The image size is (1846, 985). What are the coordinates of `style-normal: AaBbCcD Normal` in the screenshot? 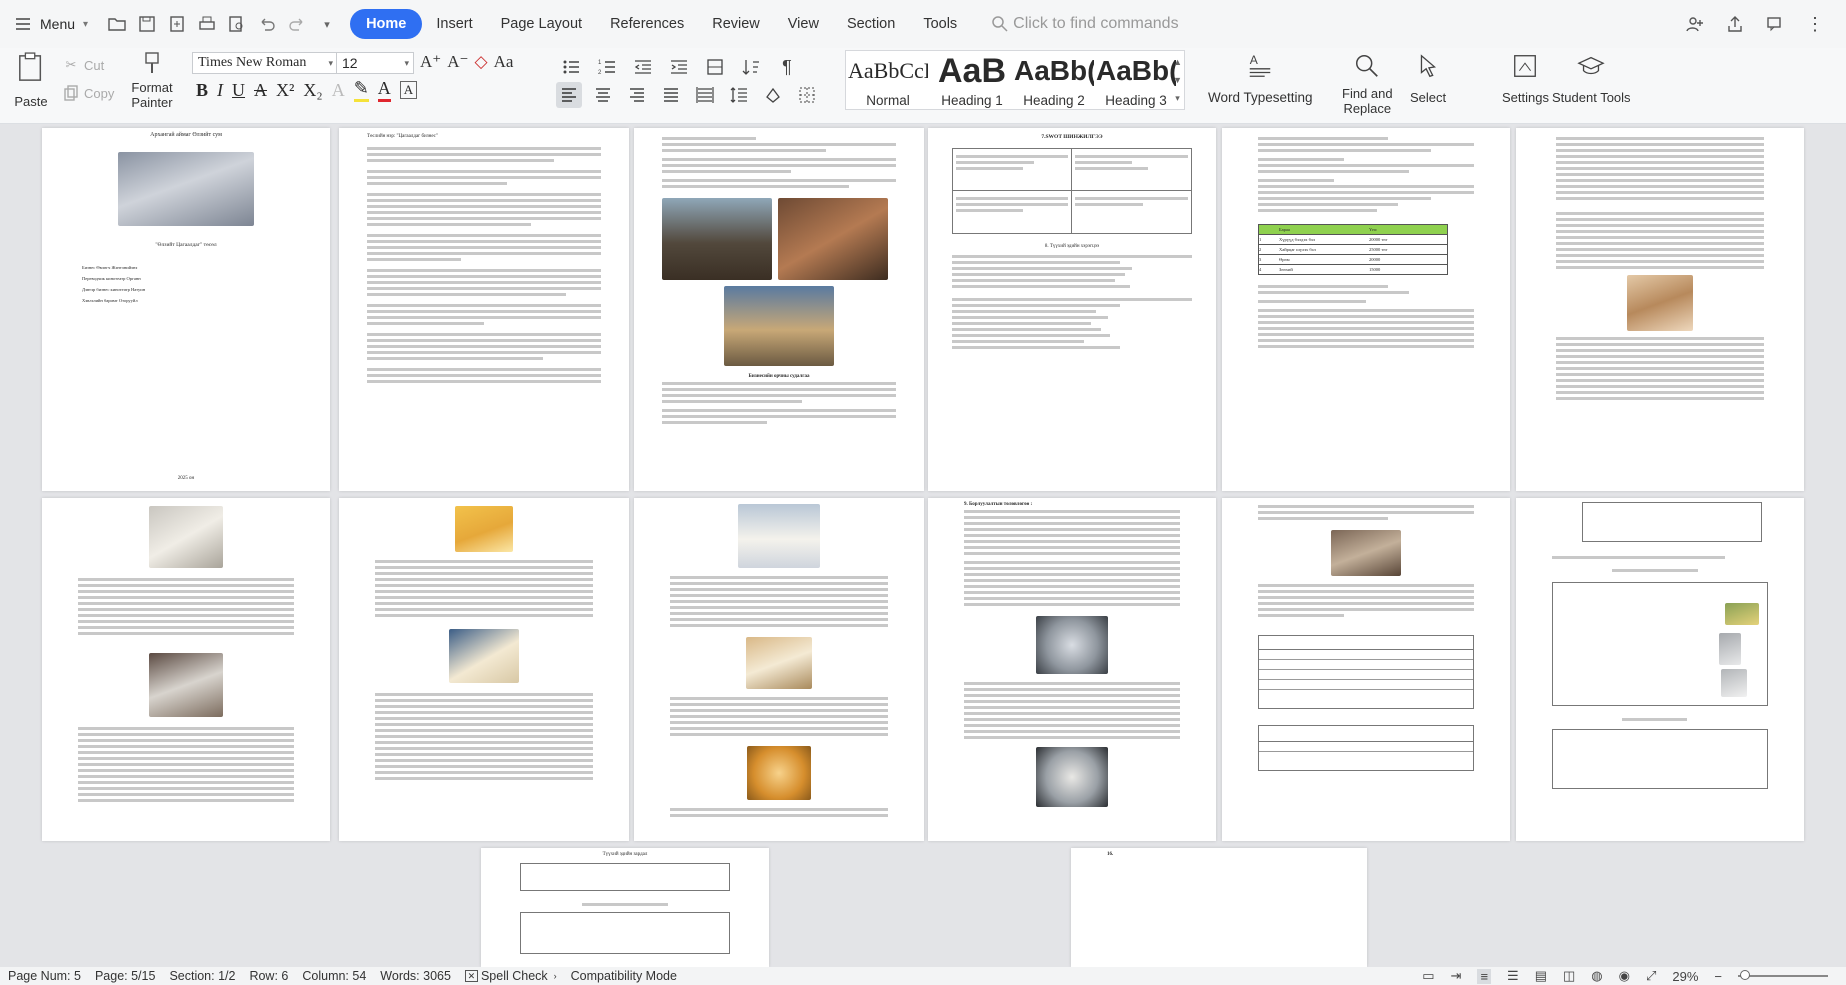 It's located at (888, 82).